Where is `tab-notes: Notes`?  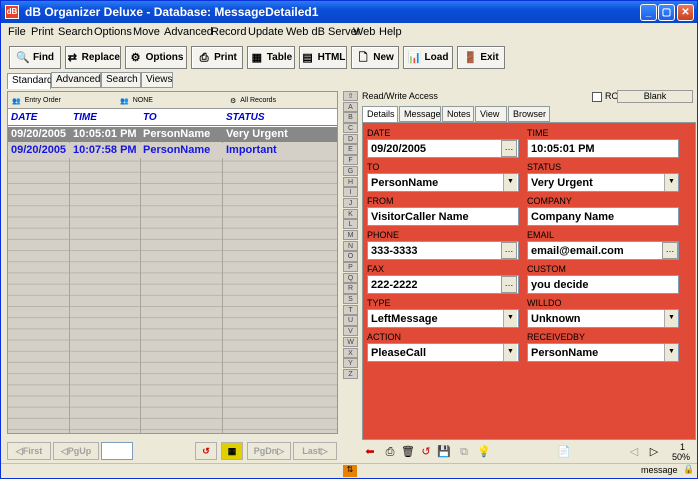
tab-notes: Notes is located at coordinates (458, 114).